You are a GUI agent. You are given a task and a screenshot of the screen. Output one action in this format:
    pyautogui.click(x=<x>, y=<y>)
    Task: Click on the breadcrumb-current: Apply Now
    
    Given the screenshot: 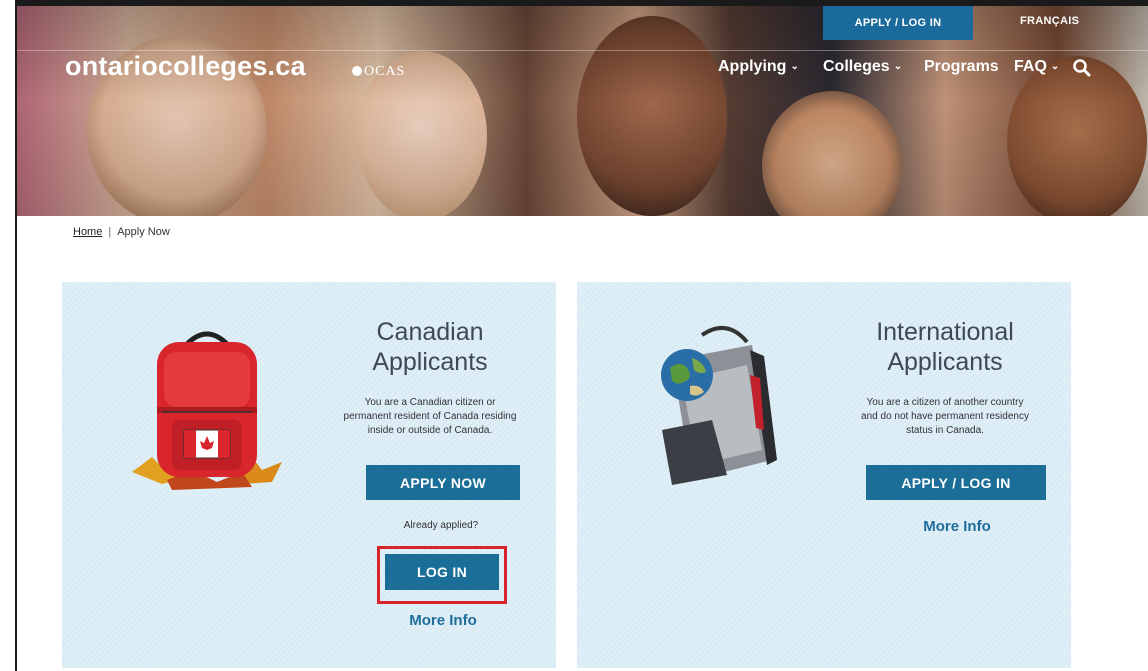 What is the action you would take?
    pyautogui.click(x=143, y=232)
    